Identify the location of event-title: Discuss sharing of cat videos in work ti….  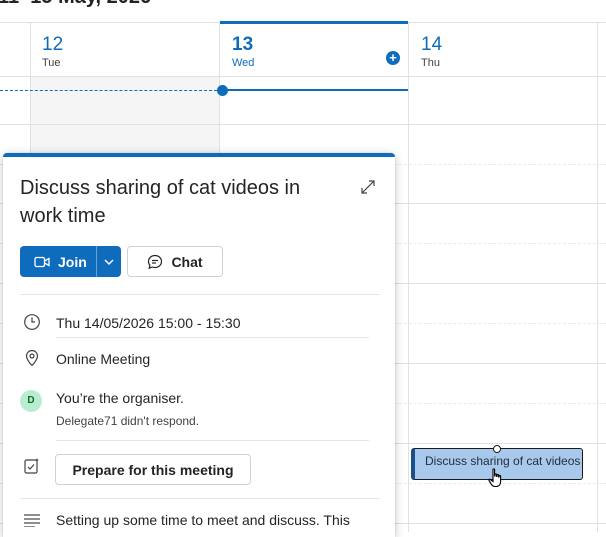
(160, 202).